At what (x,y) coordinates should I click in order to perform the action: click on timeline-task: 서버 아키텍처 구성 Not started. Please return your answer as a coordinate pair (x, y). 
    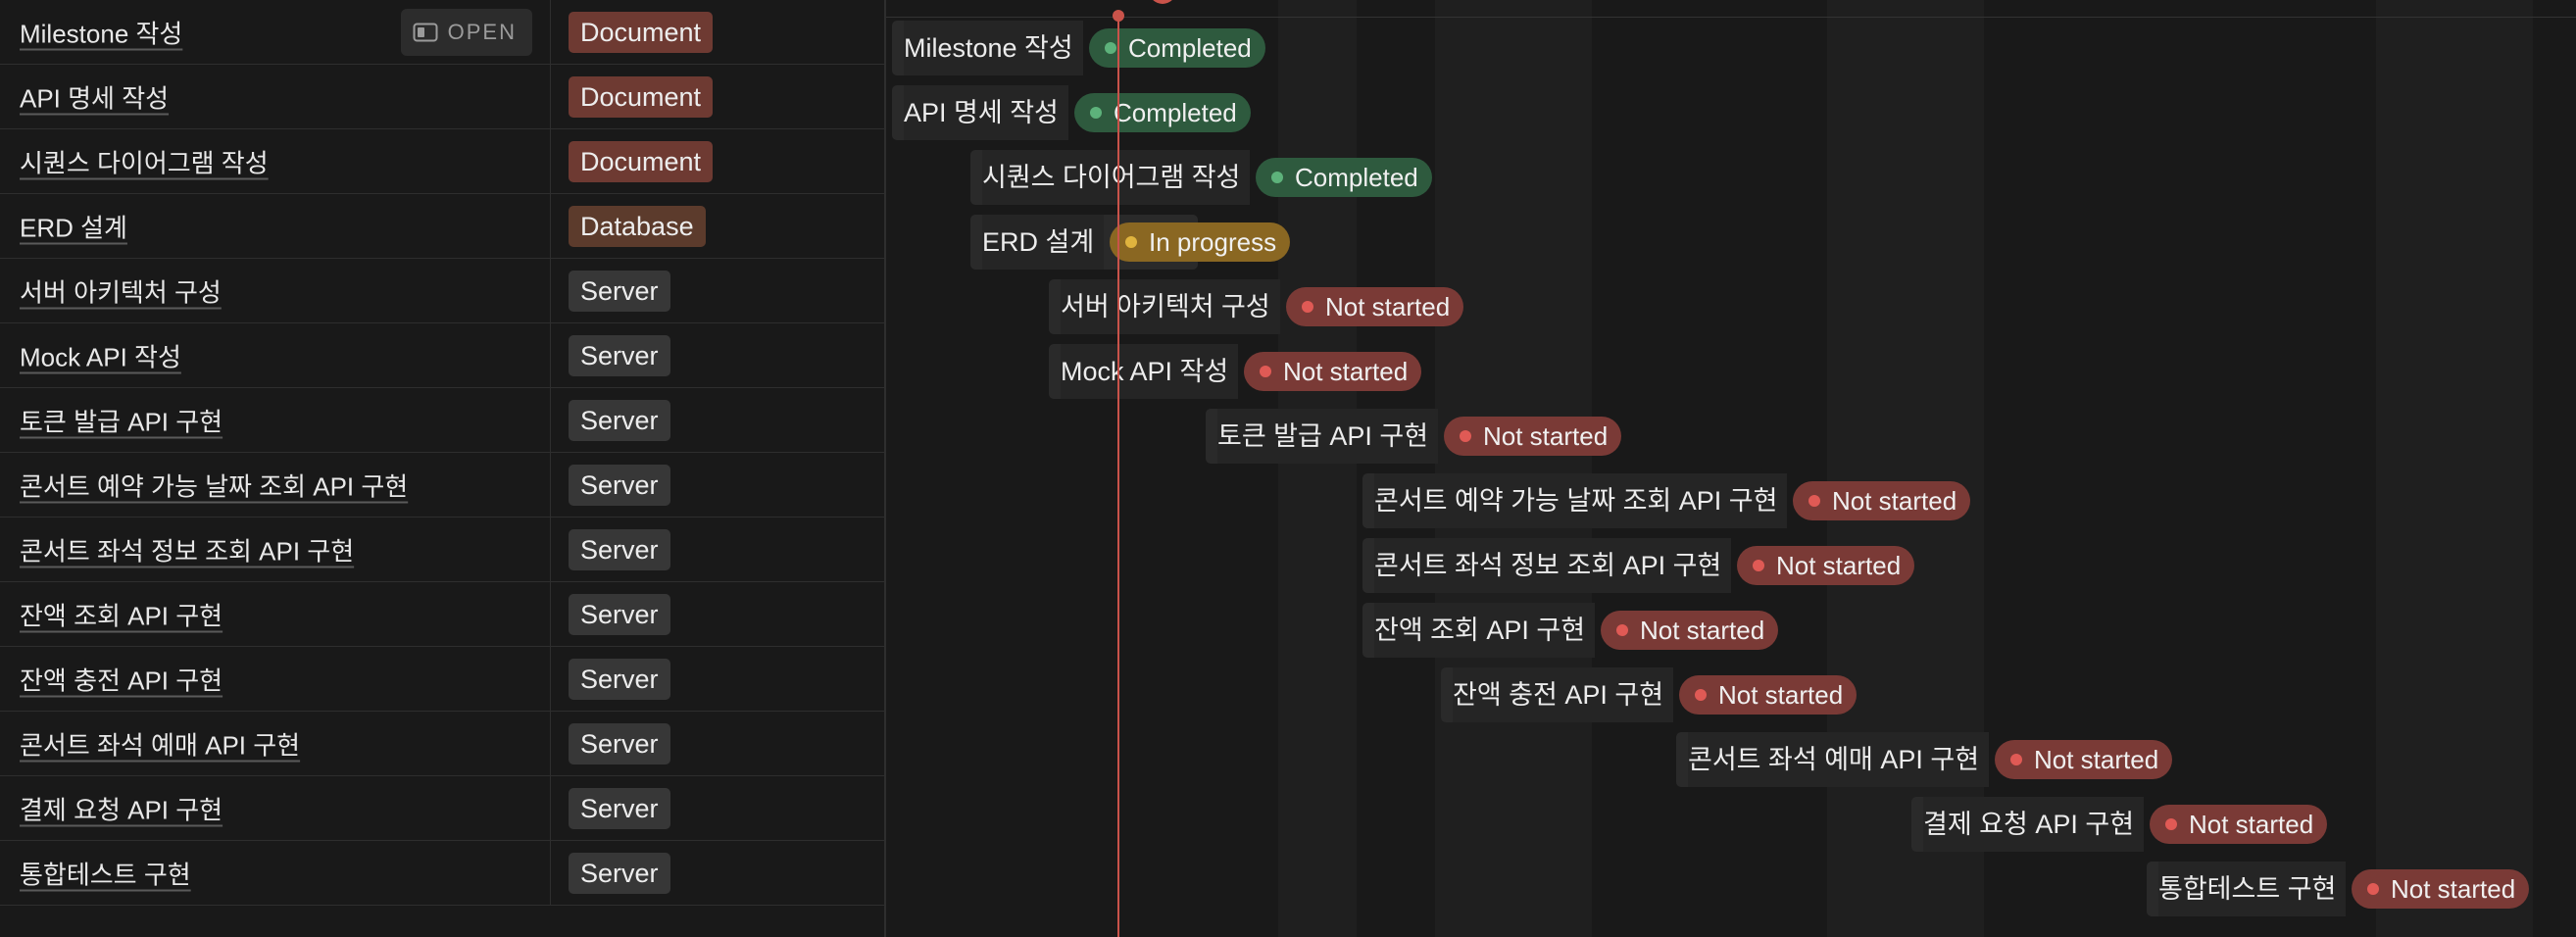
    Looking at the image, I should click on (1441, 306).